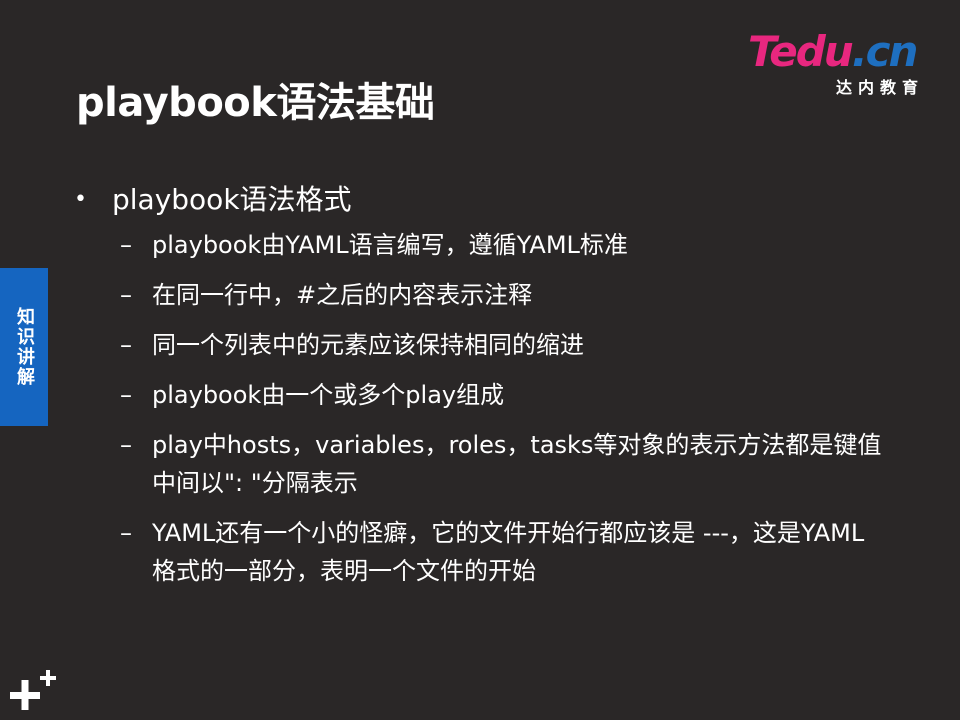  I want to click on sub-bullet-text: playbook由YAML语言编写，遵循YAML标准, so click(390, 245).